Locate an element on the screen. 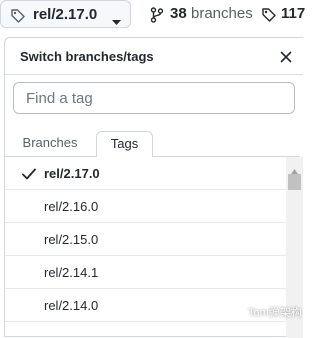 The width and height of the screenshot is (320, 338). list-item: rel/2.16.0 is located at coordinates (145, 206).